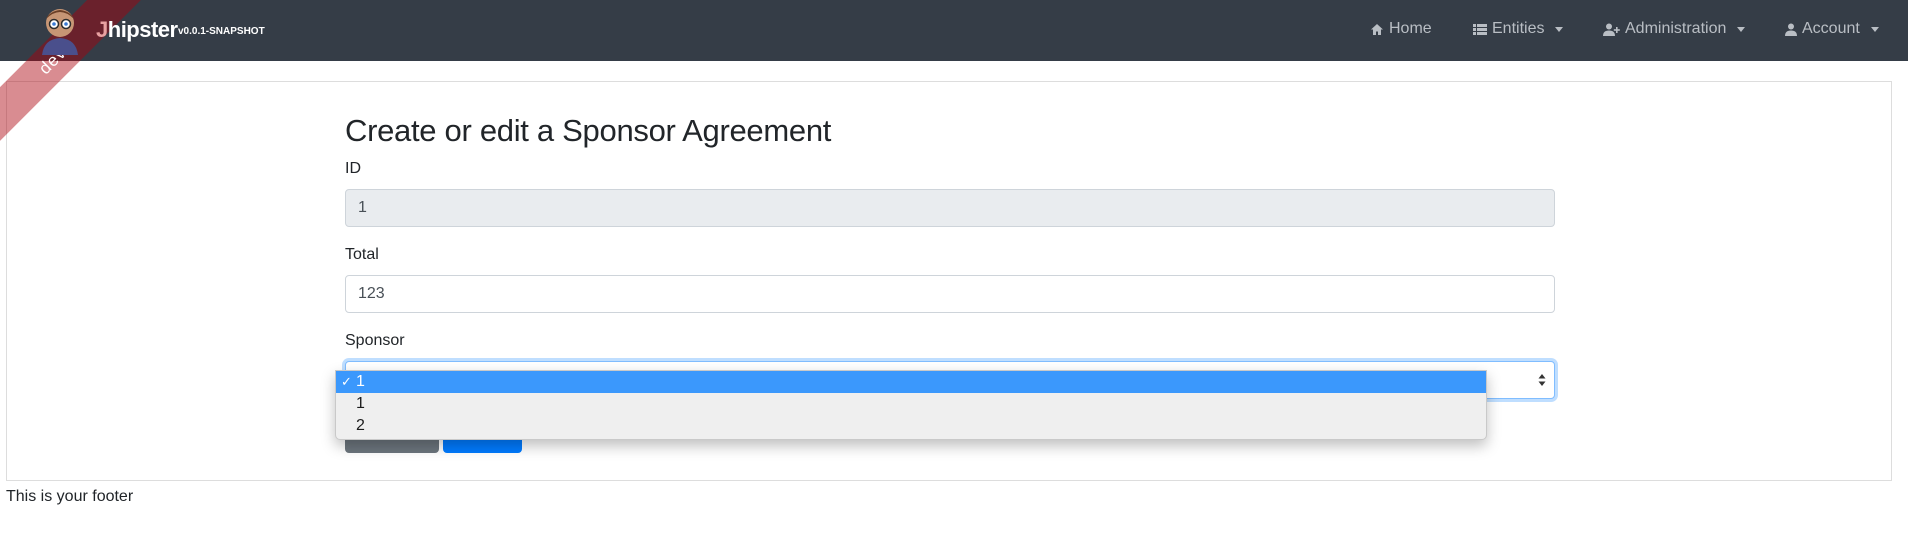 The image size is (1908, 552). Describe the element at coordinates (1611, 29) in the screenshot. I see `user-plus-icon` at that location.